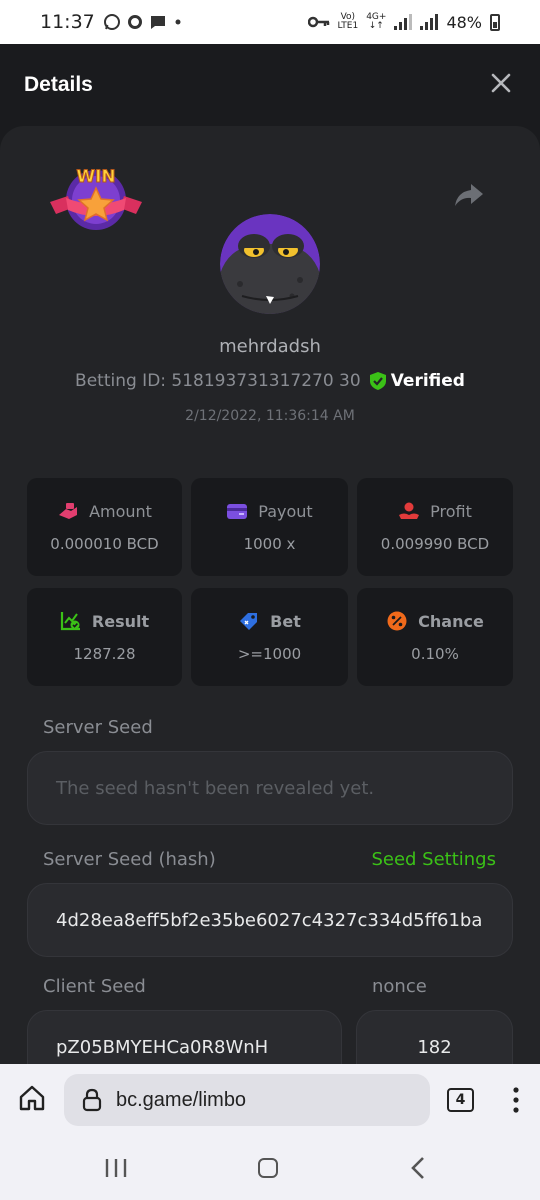 The image size is (540, 1200). I want to click on recent-apps-icon, so click(116, 1168).